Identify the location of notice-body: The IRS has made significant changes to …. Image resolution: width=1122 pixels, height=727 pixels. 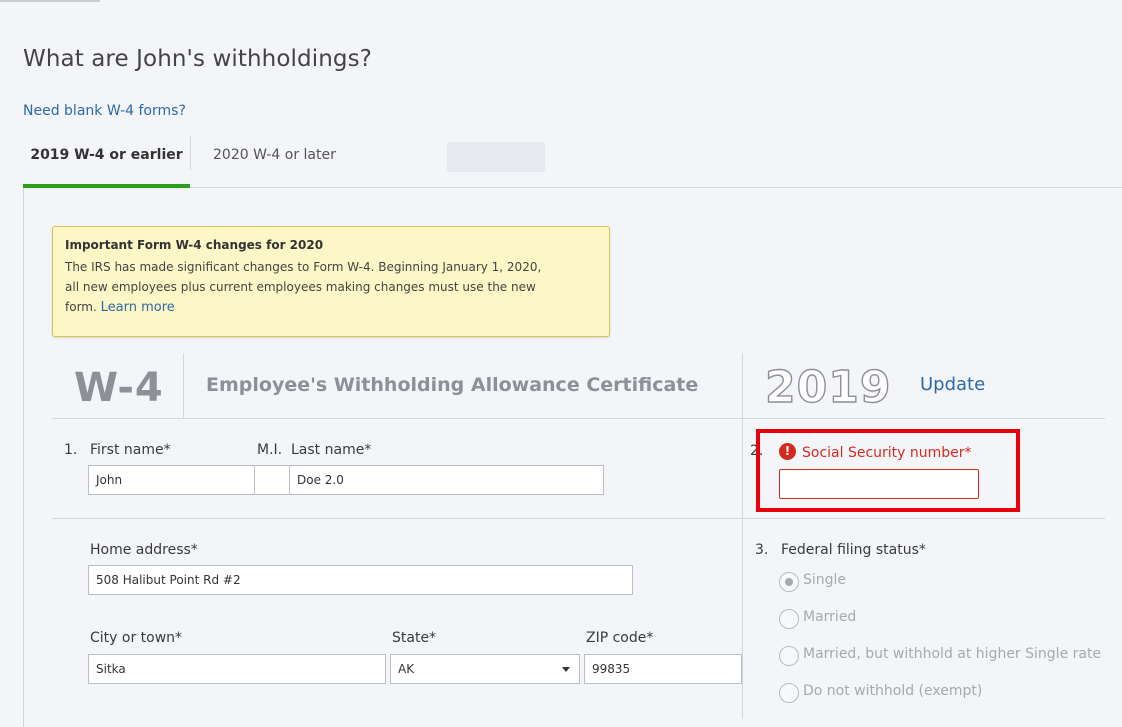
(310, 287).